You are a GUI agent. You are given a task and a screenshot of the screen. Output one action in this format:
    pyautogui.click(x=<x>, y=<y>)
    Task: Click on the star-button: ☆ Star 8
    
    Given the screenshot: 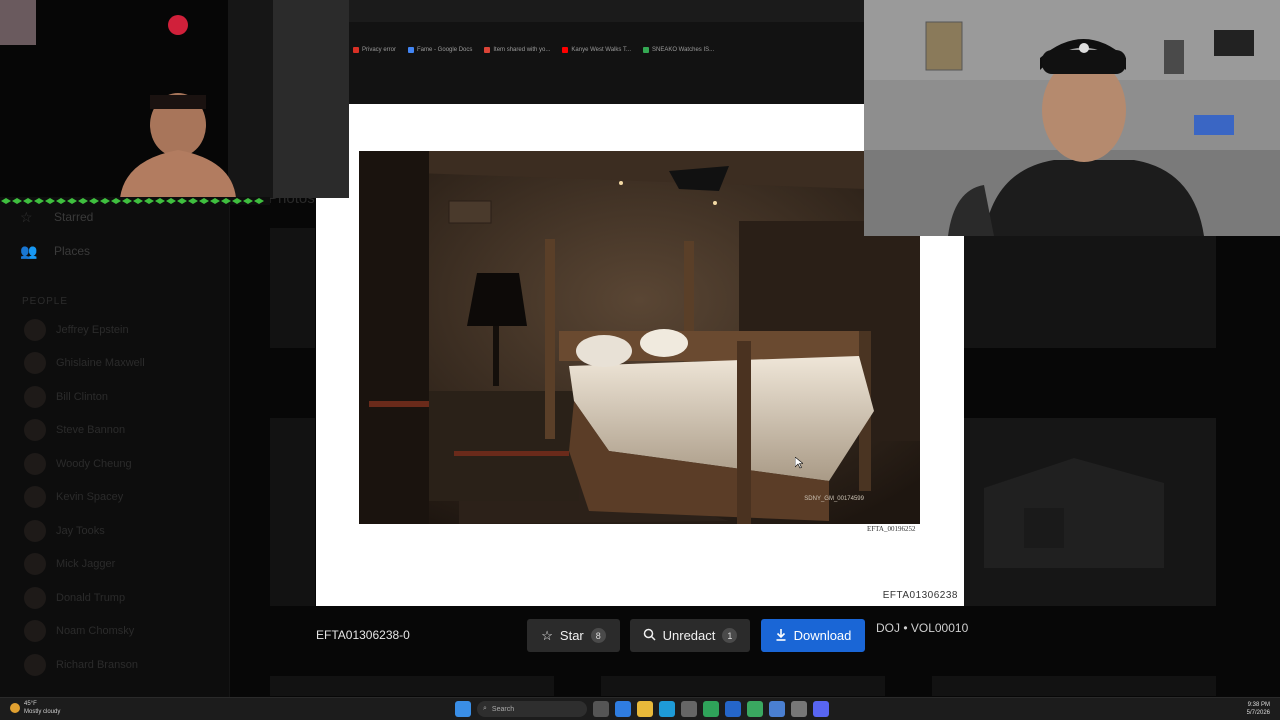 What is the action you would take?
    pyautogui.click(x=573, y=635)
    